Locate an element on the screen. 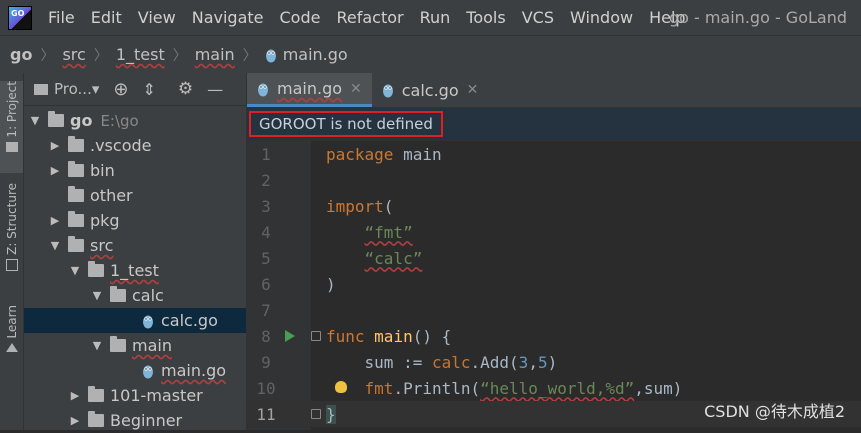  tab-structure: Z: Structure is located at coordinates (11, 233).